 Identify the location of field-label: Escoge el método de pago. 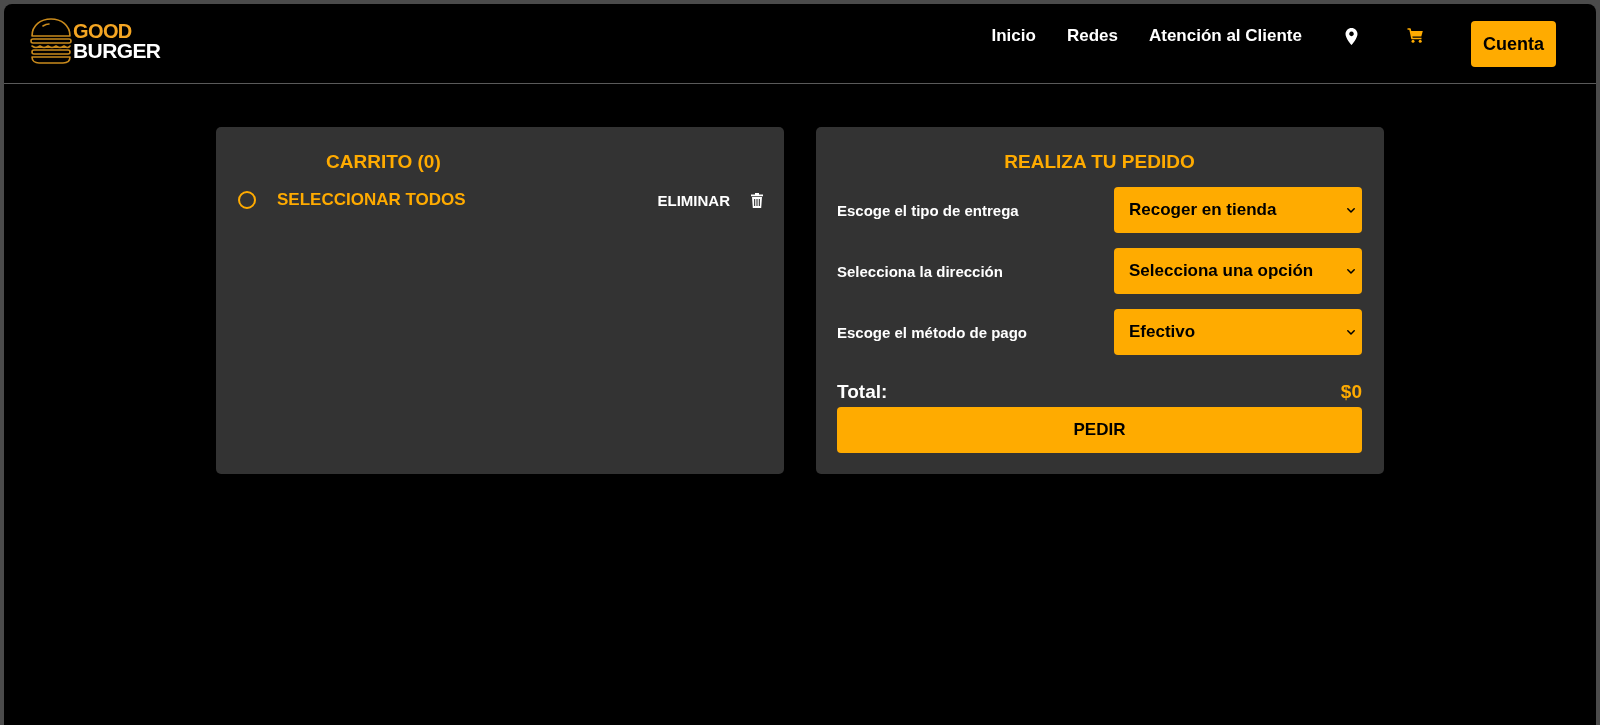
(932, 332).